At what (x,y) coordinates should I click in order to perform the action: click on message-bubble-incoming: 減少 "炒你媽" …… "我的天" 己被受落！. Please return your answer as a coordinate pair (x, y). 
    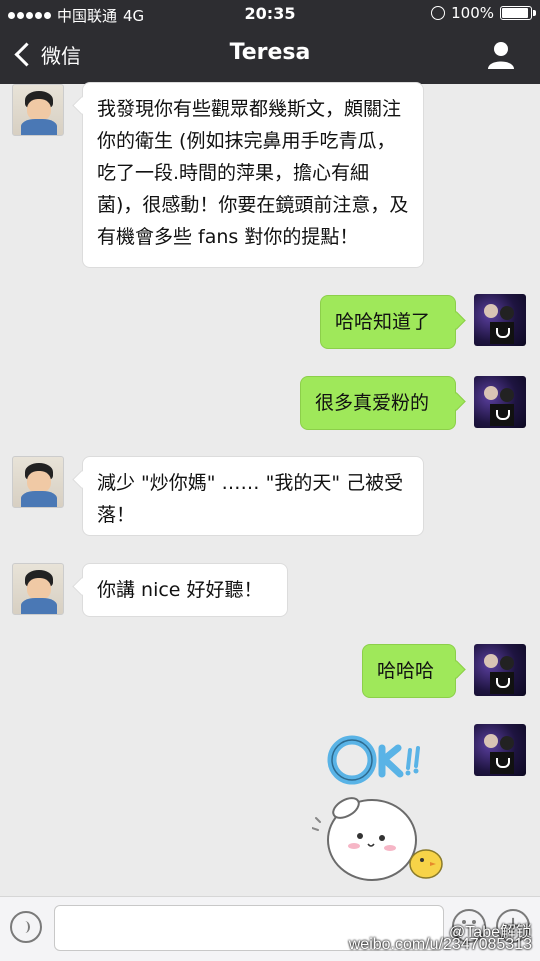
    Looking at the image, I should click on (253, 496).